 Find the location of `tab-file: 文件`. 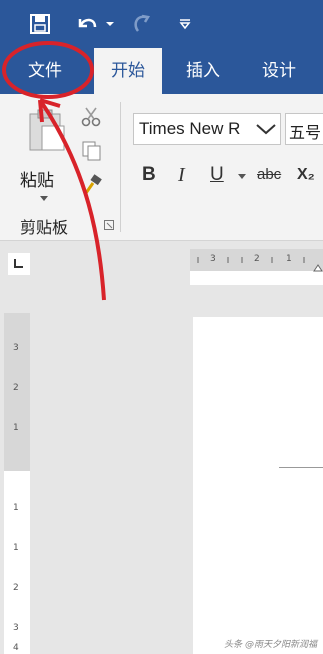

tab-file: 文件 is located at coordinates (45, 71).